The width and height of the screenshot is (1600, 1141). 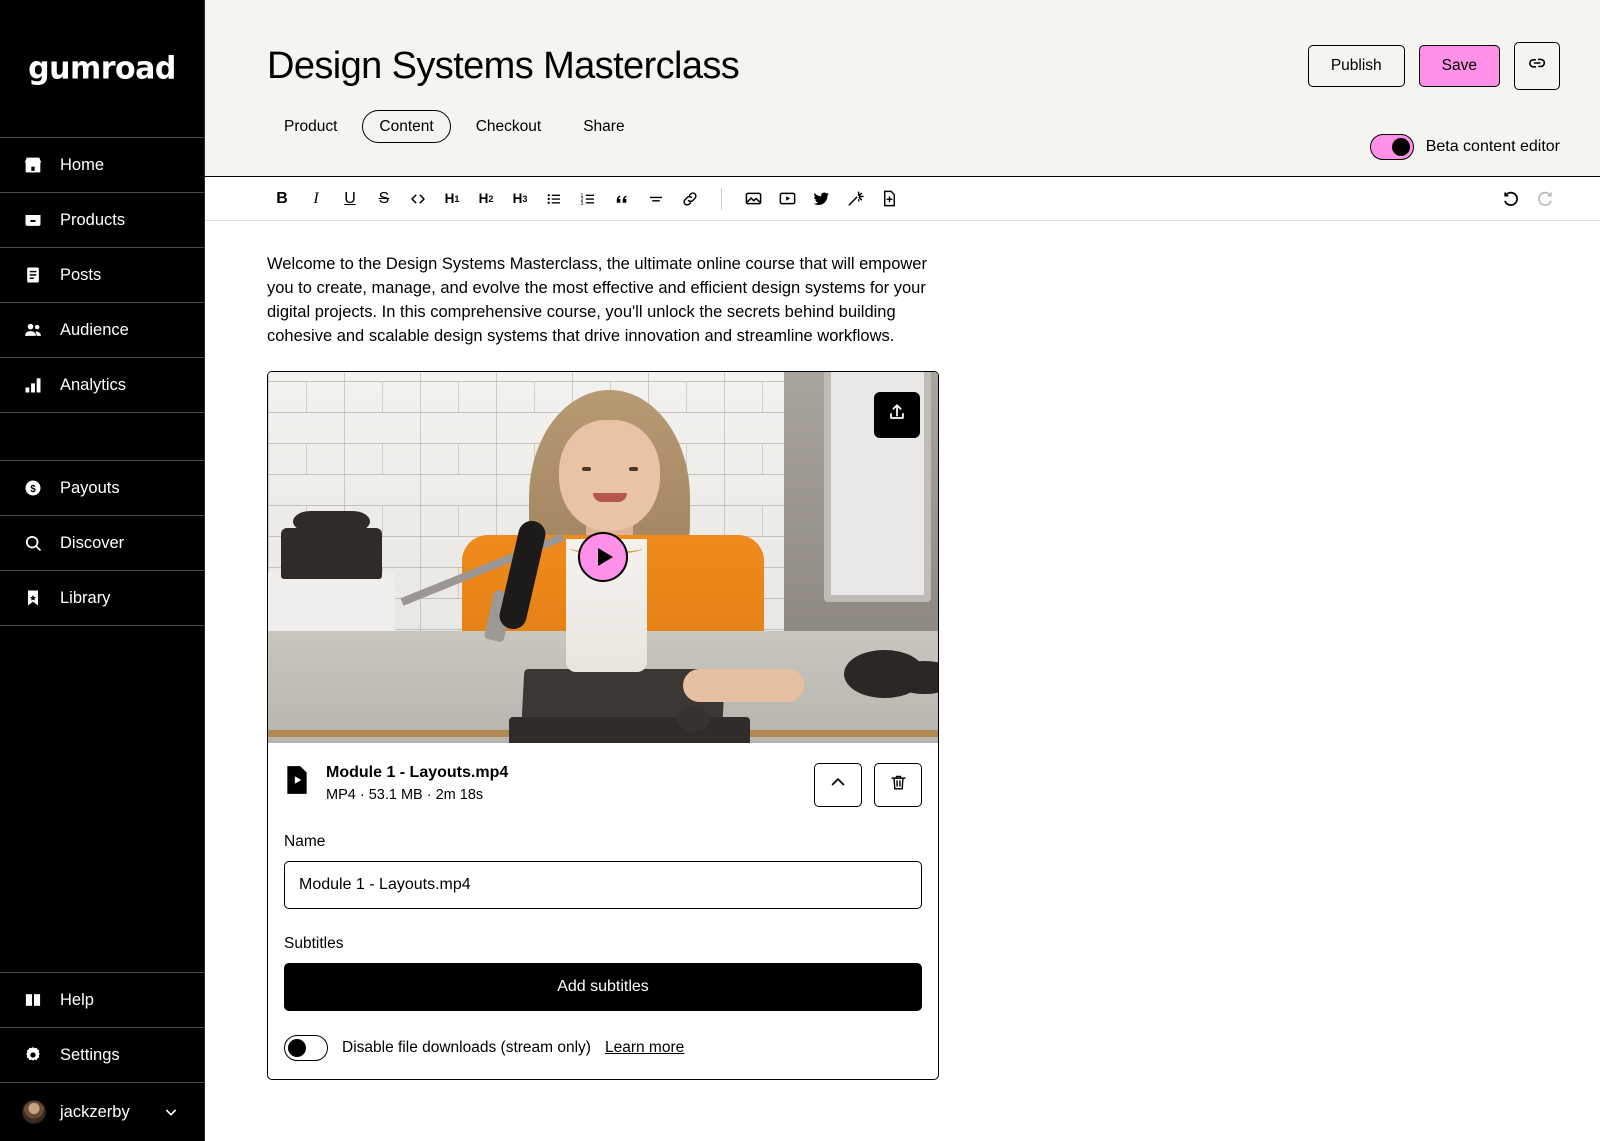 I want to click on tab-checkout: Checkout, so click(x=508, y=127).